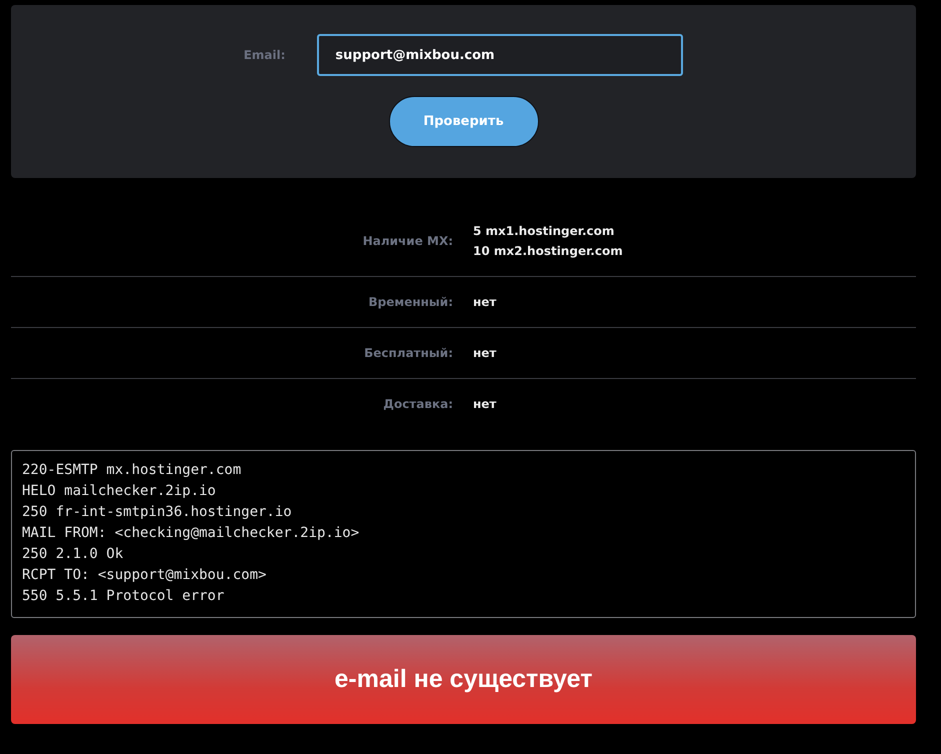  What do you see at coordinates (500, 55) in the screenshot?
I see `email-input: support@mixbou.com` at bounding box center [500, 55].